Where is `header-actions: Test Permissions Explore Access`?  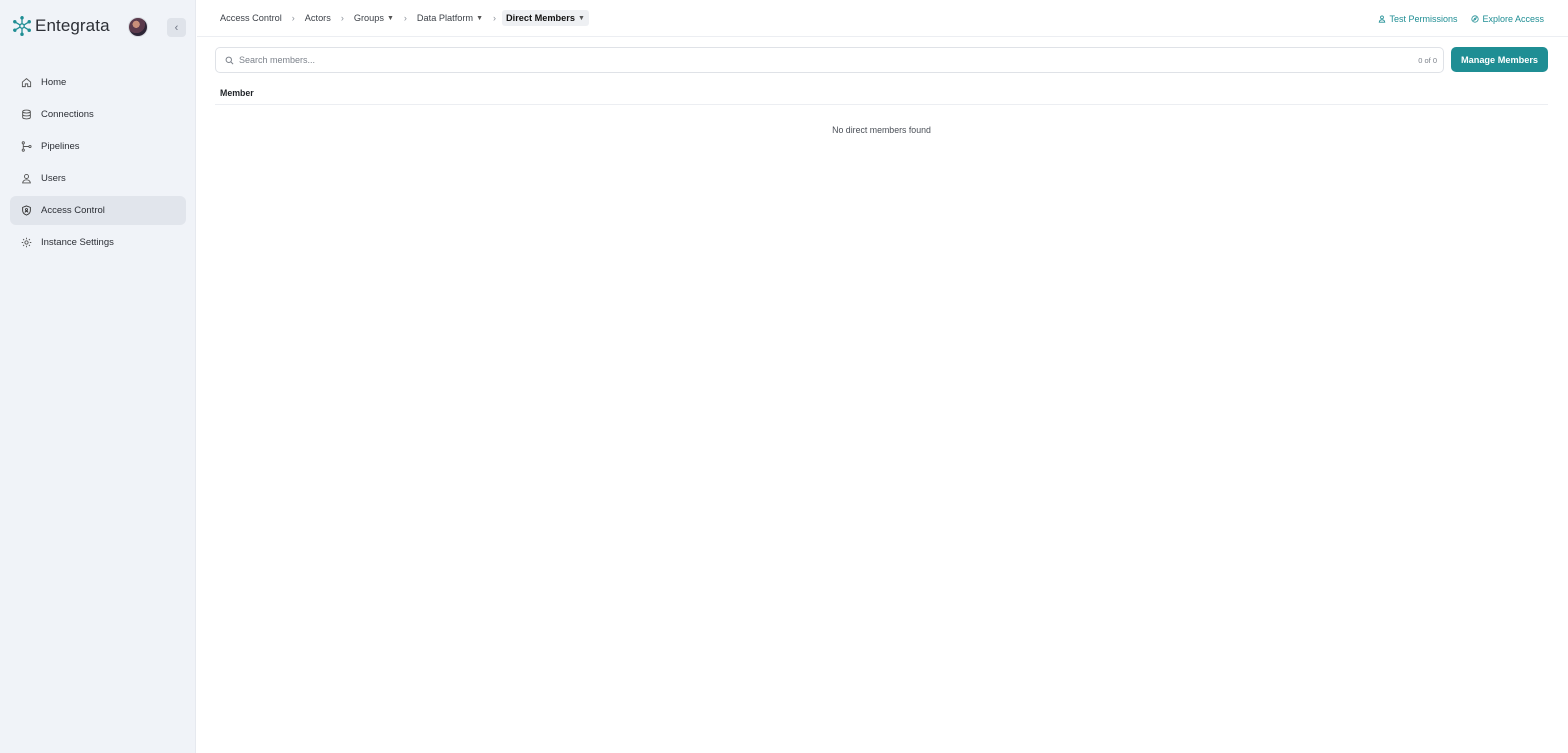
header-actions: Test Permissions Explore Access is located at coordinates (1461, 18).